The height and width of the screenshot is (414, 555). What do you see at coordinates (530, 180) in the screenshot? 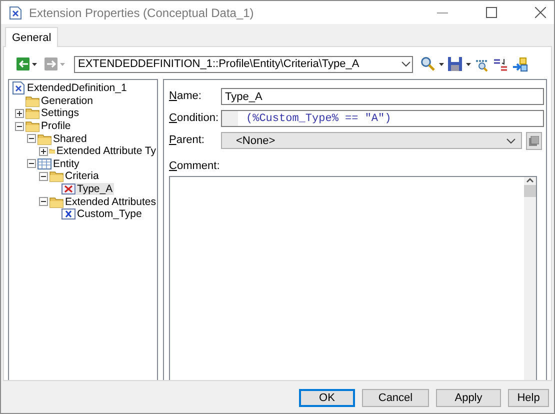
I see `scroll-up-icon` at bounding box center [530, 180].